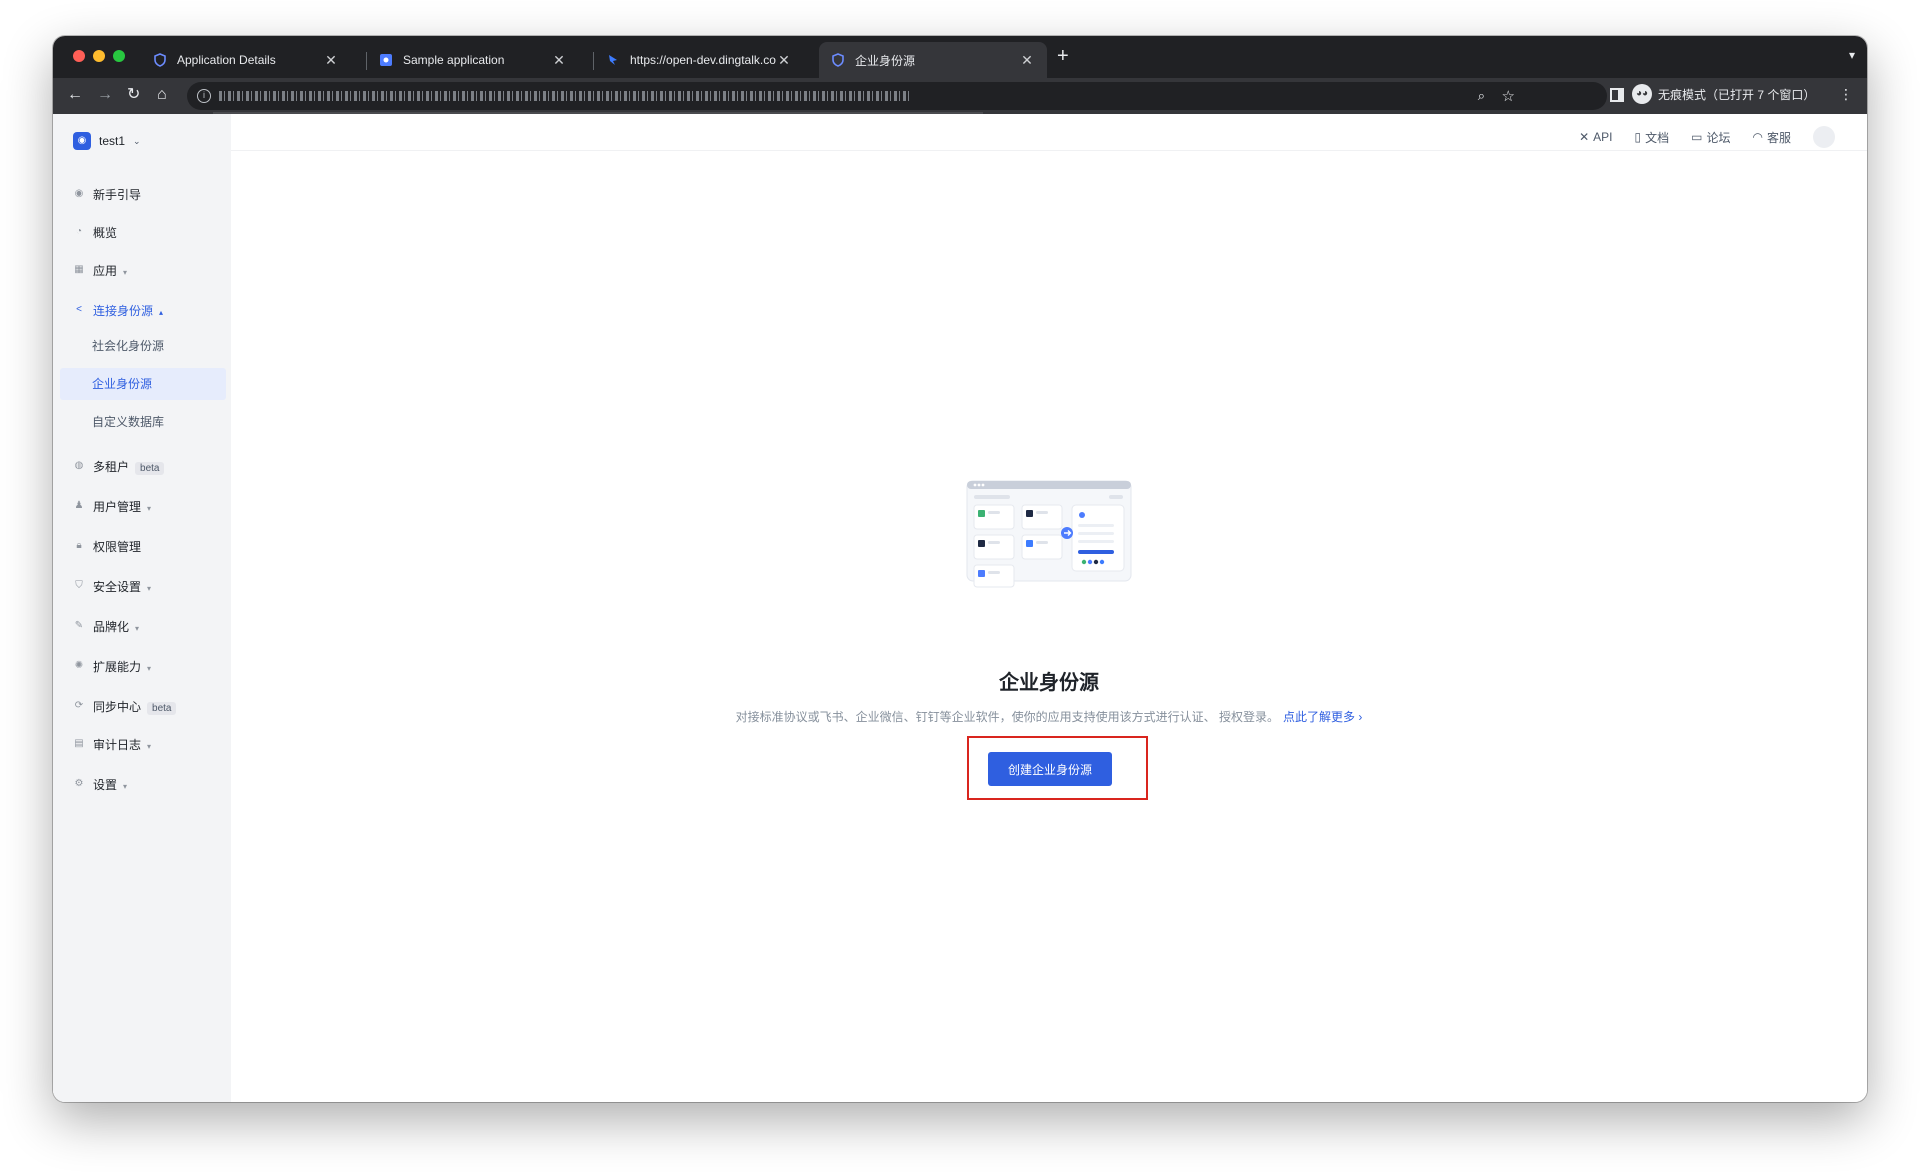  What do you see at coordinates (110, 270) in the screenshot?
I see `sidebar-item-label: 应用 ▾` at bounding box center [110, 270].